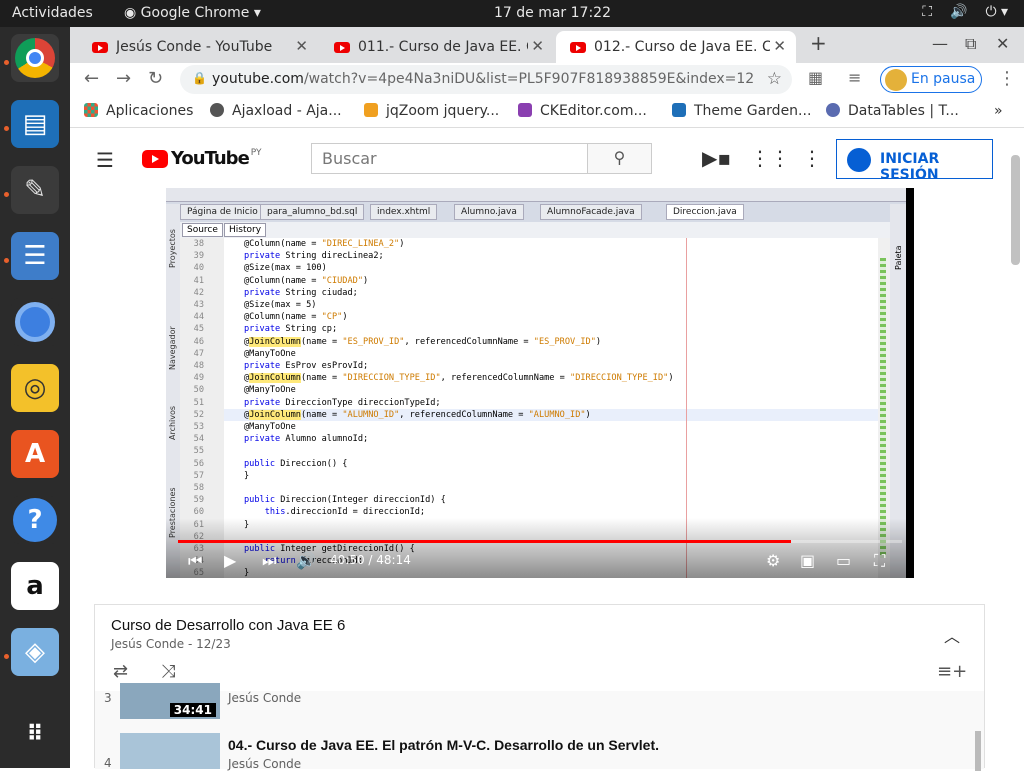 The height and width of the screenshot is (777, 1024). What do you see at coordinates (155, 158) in the screenshot?
I see `youtube-play-icon` at bounding box center [155, 158].